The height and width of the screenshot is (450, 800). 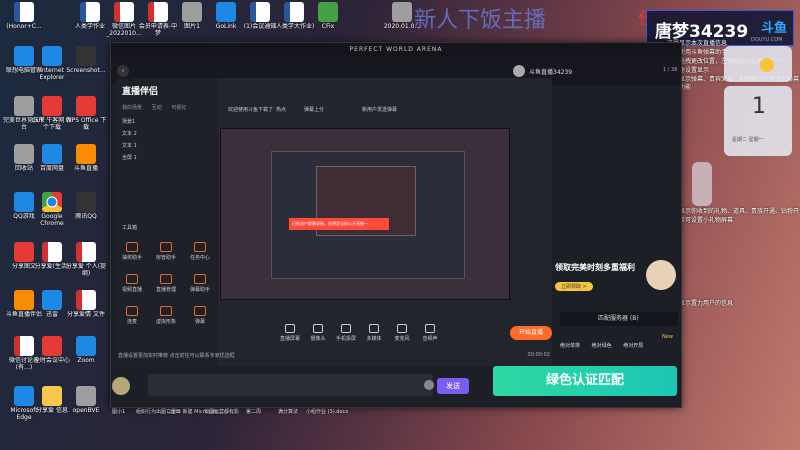 I want to click on weather-widget, so click(x=758, y=64).